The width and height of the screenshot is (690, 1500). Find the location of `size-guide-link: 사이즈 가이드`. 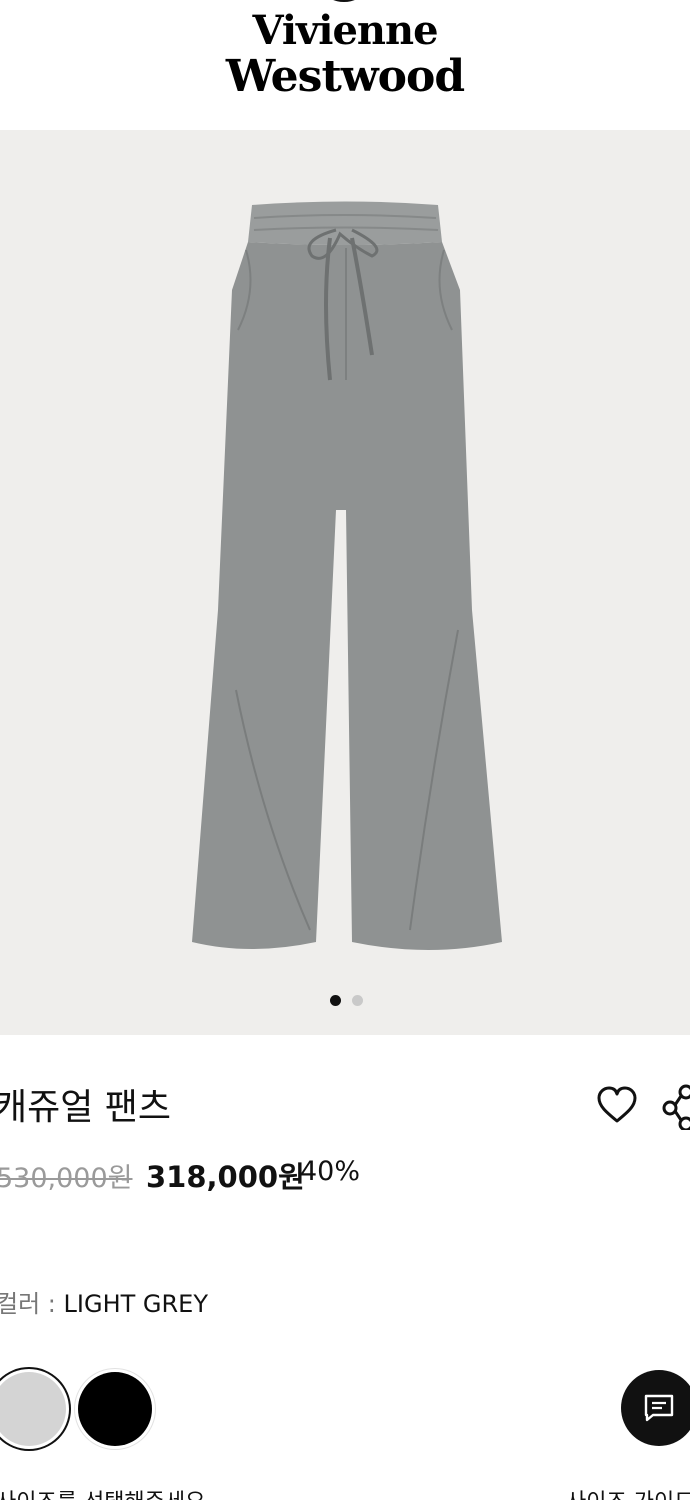

size-guide-link: 사이즈 가이드 is located at coordinates (628, 1492).